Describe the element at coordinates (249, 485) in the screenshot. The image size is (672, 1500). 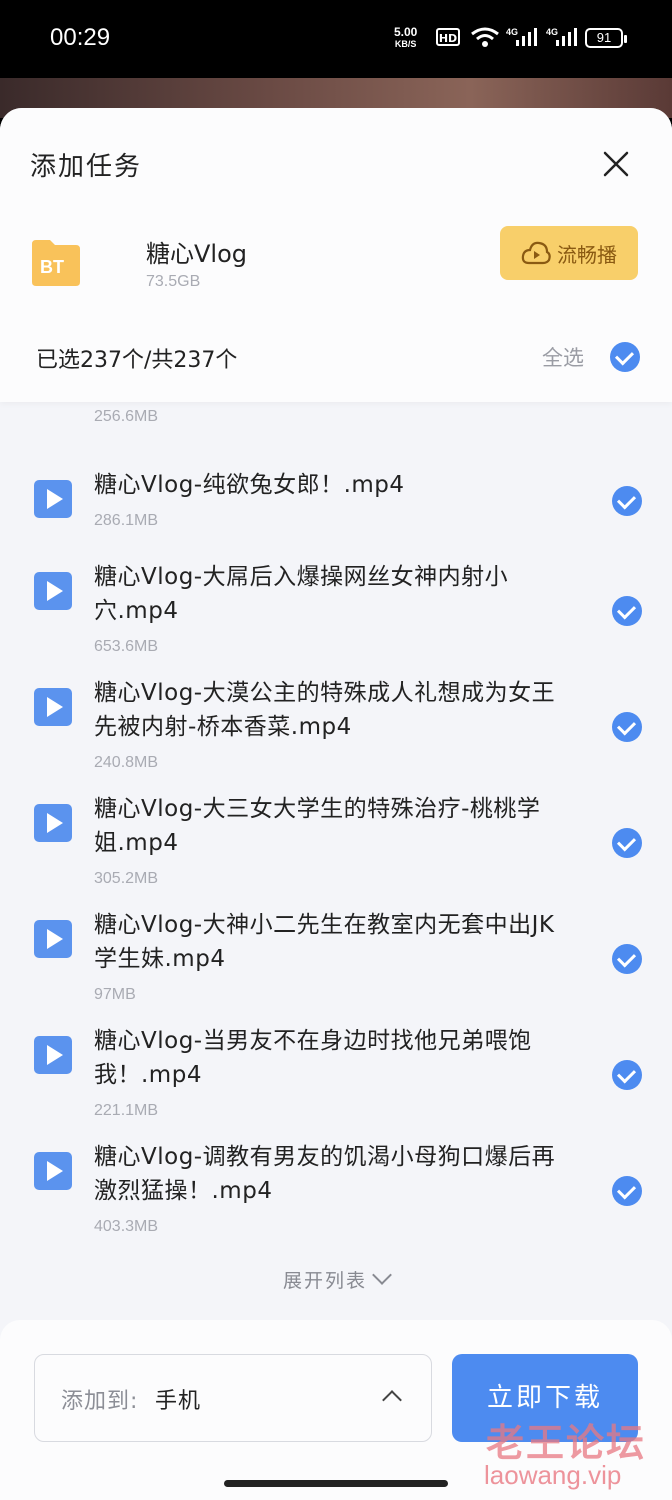
I see `file-name: 糖心Vlog-纯欲兔女郎！.mp4` at that location.